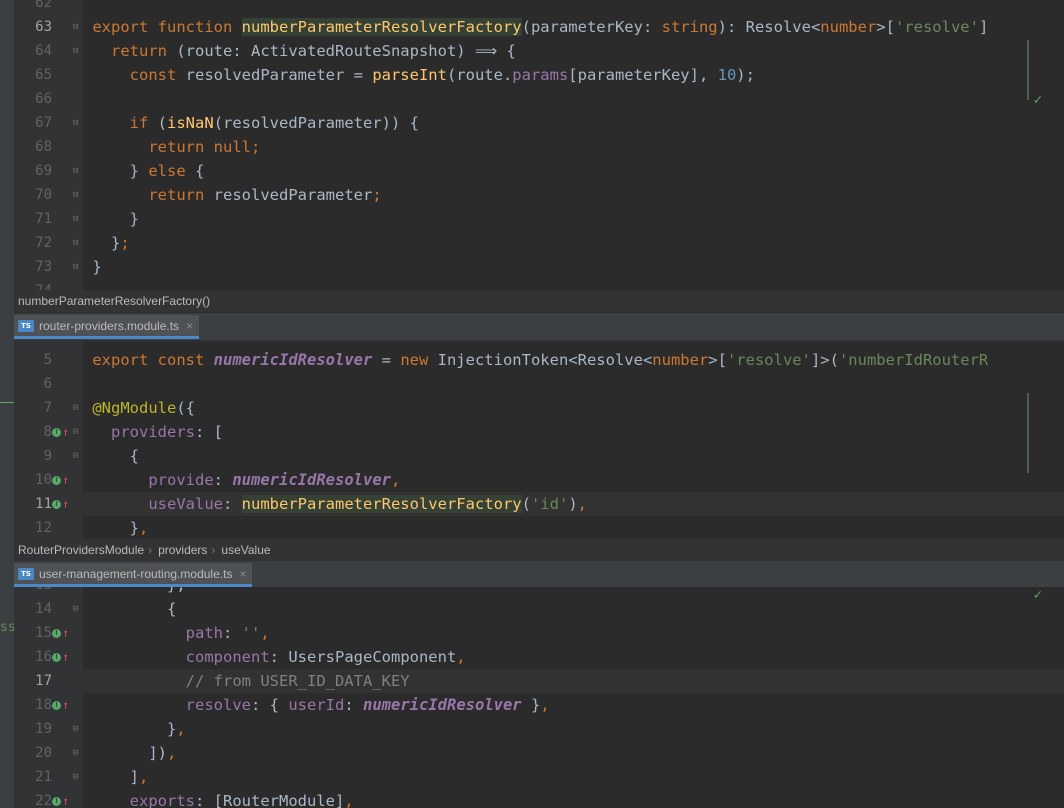 The width and height of the screenshot is (1064, 808). Describe the element at coordinates (33, 504) in the screenshot. I see `line-number: 11` at that location.